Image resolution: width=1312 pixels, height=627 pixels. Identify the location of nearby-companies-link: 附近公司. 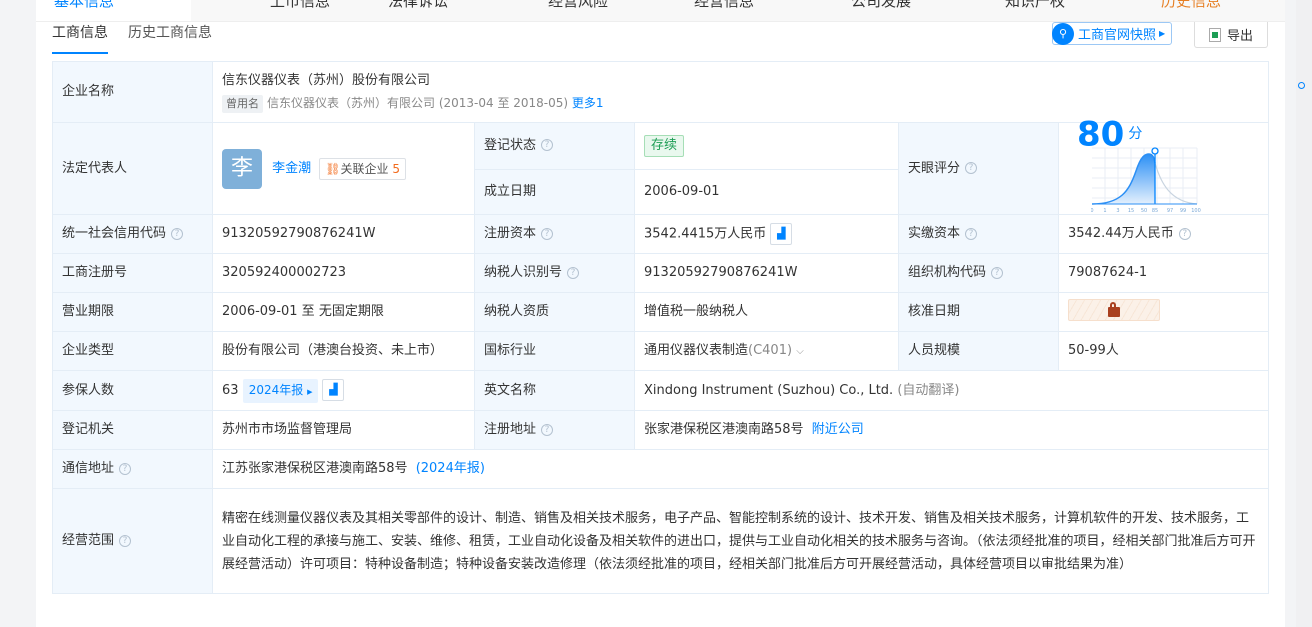
(838, 429).